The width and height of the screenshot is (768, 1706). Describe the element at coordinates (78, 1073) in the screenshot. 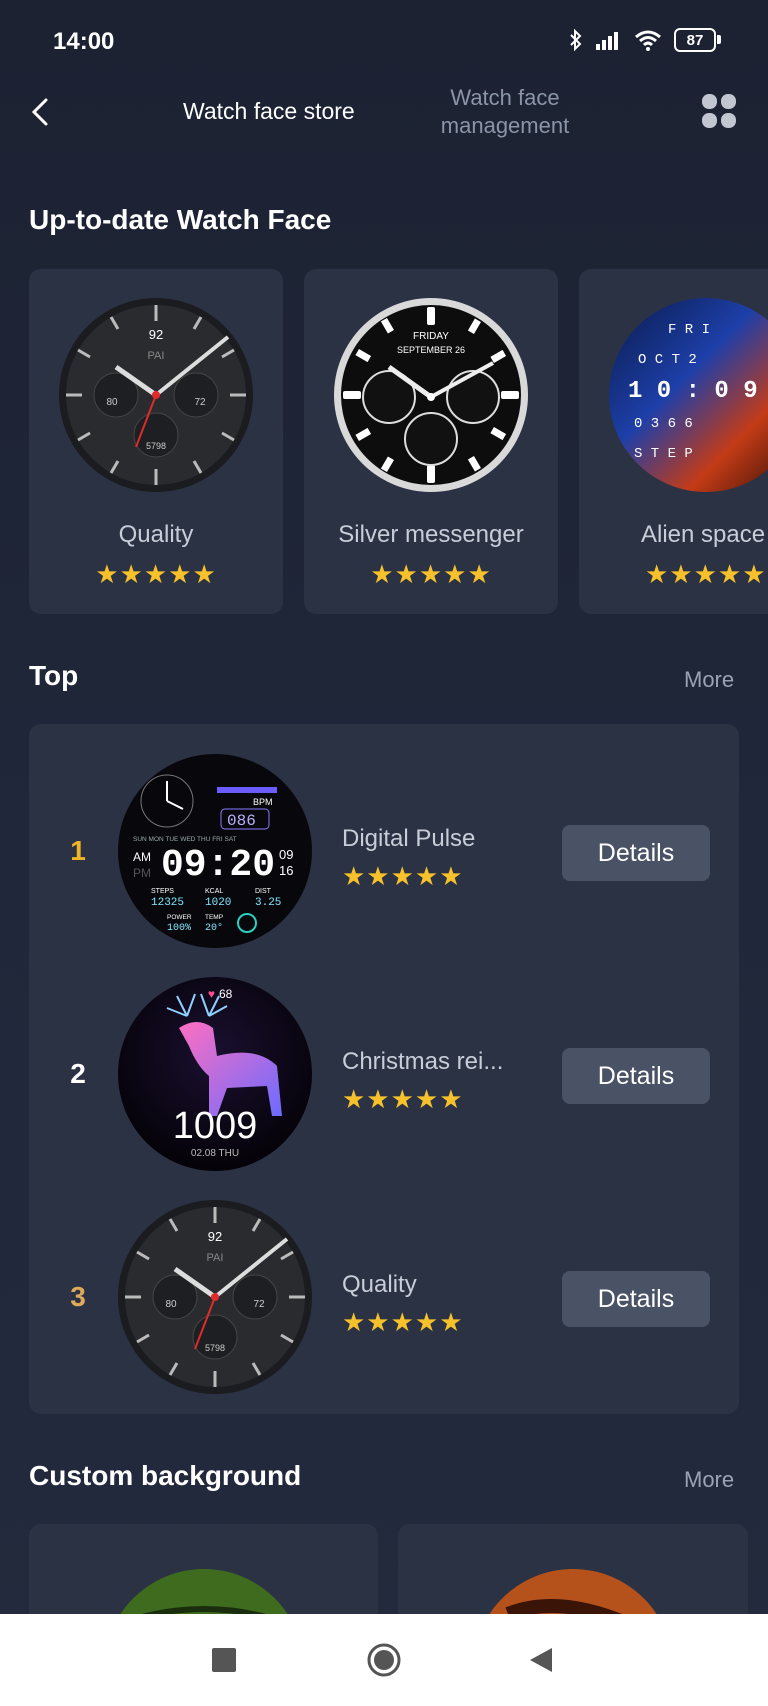

I see `rank-number: 2` at that location.